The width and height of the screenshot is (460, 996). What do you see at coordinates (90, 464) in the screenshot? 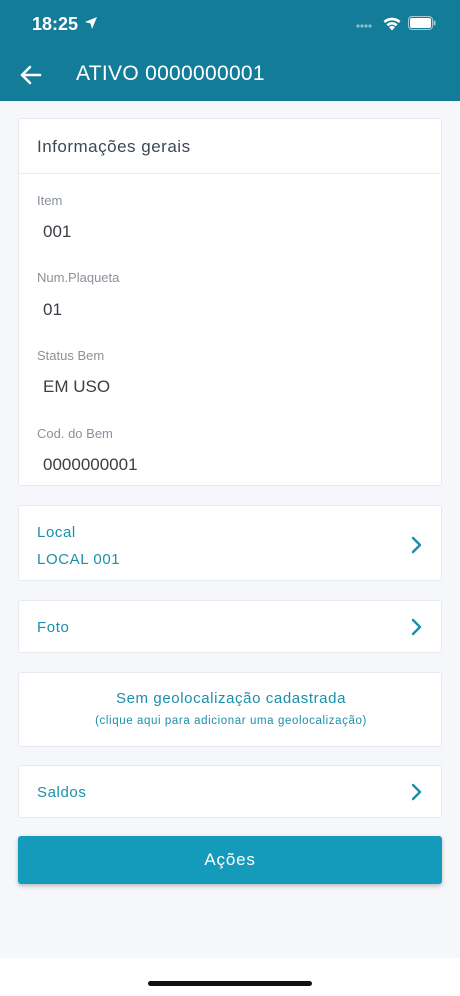
I see `cod-bem-value: 0000000001` at bounding box center [90, 464].